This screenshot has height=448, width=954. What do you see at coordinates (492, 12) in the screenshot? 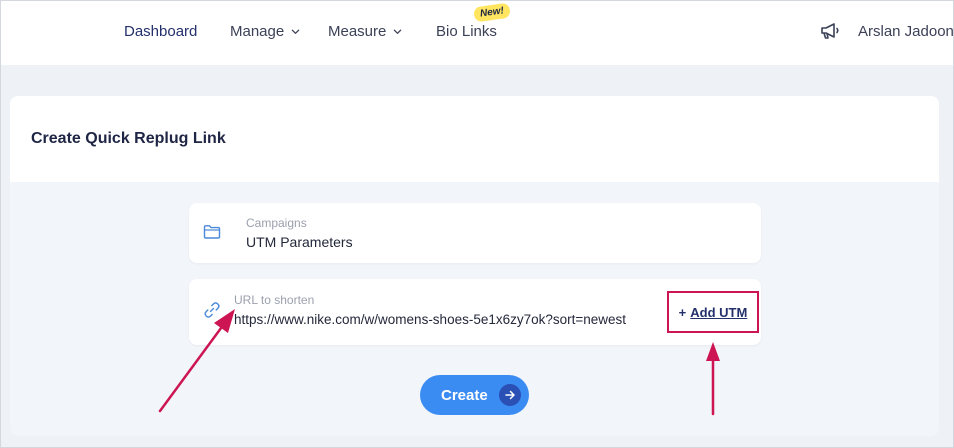
I see `new-badge: New!` at bounding box center [492, 12].